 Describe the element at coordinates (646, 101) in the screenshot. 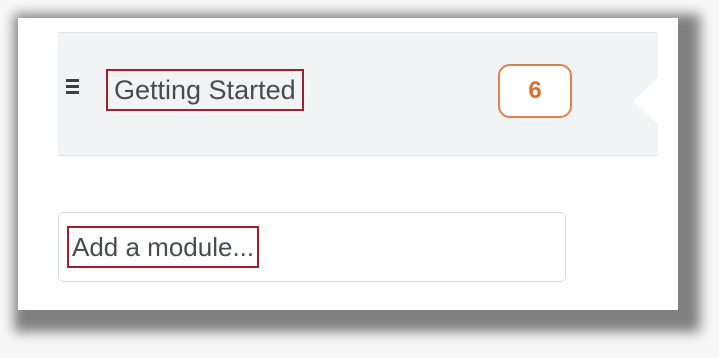

I see `selected-pointer-notch` at that location.